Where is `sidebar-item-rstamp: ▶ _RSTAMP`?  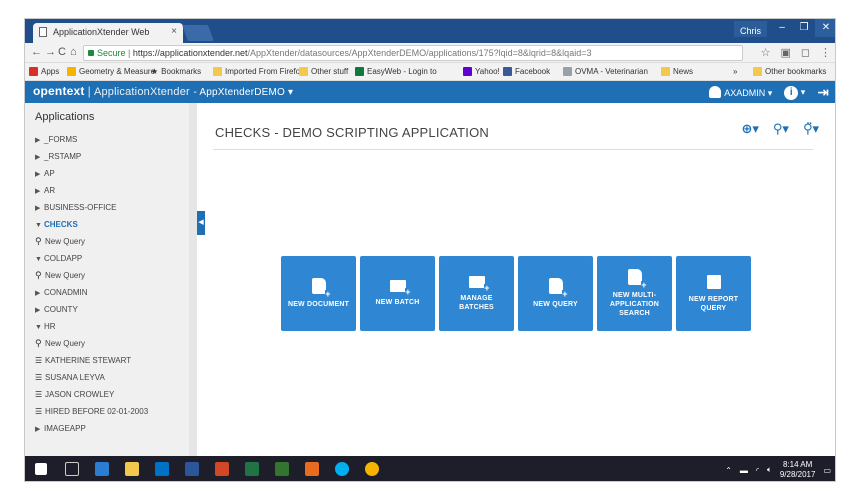 sidebar-item-rstamp: ▶ _RSTAMP is located at coordinates (115, 156).